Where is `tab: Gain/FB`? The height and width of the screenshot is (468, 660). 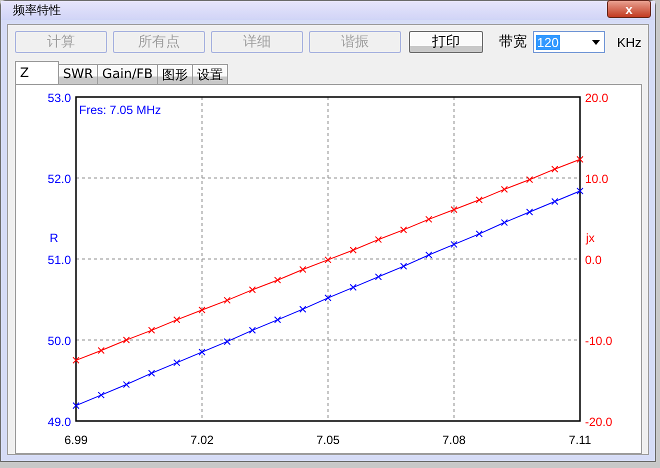
tab: Gain/FB is located at coordinates (127, 74).